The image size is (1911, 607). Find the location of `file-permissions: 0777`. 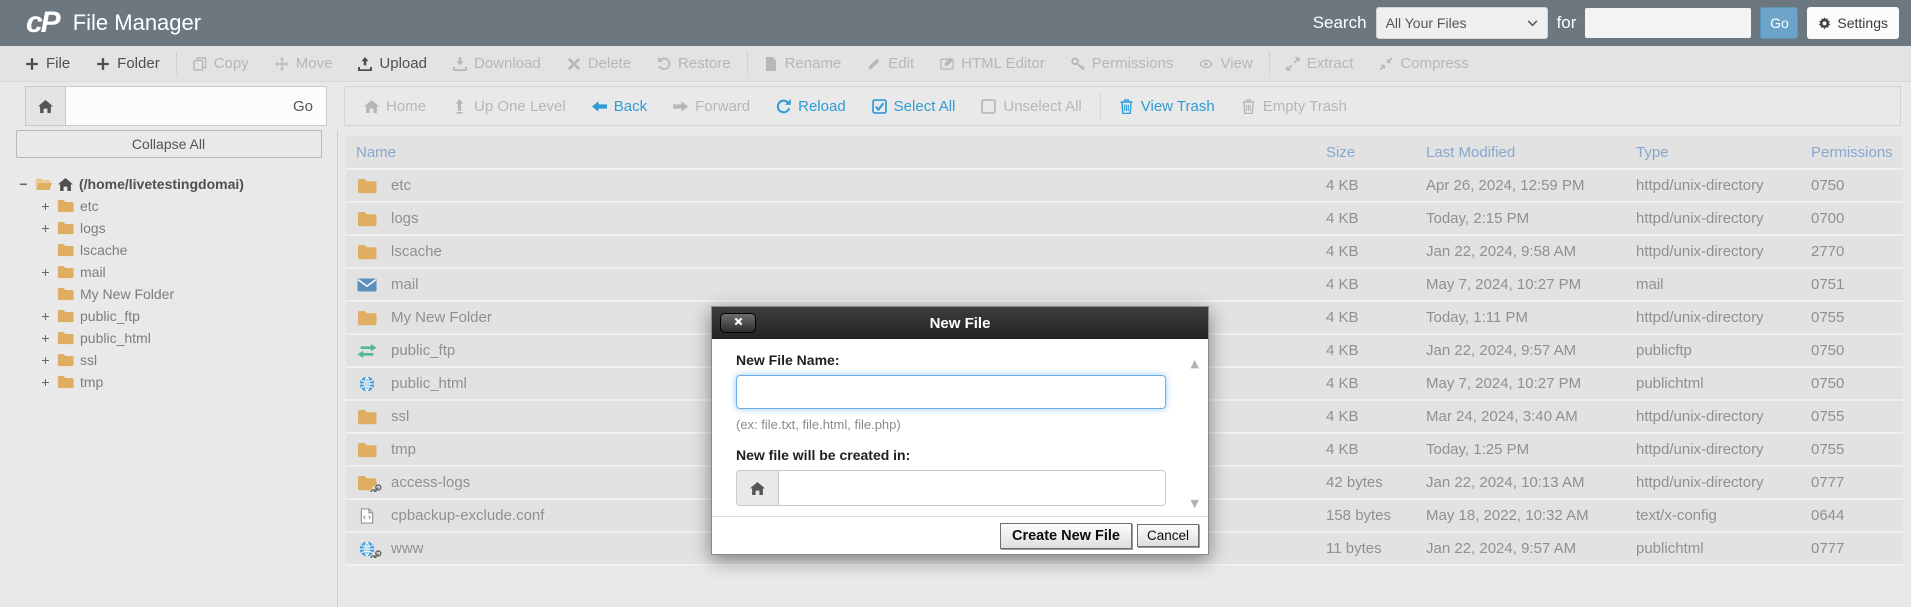

file-permissions: 0777 is located at coordinates (1828, 482).